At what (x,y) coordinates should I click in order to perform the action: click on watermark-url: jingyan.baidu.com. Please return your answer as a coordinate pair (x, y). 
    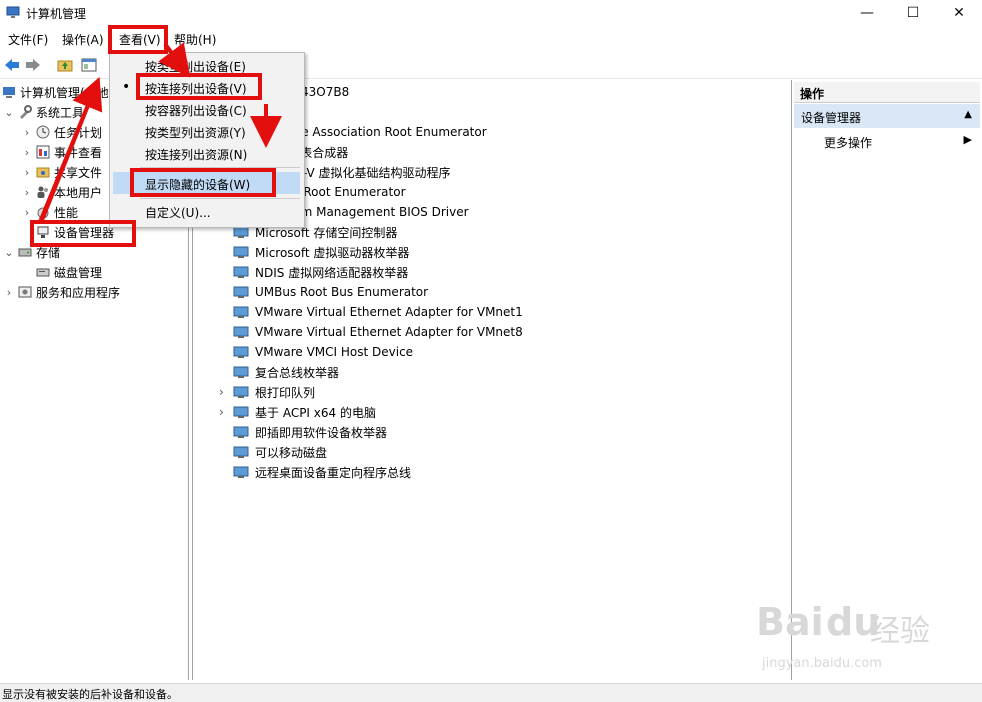
    Looking at the image, I should click on (822, 663).